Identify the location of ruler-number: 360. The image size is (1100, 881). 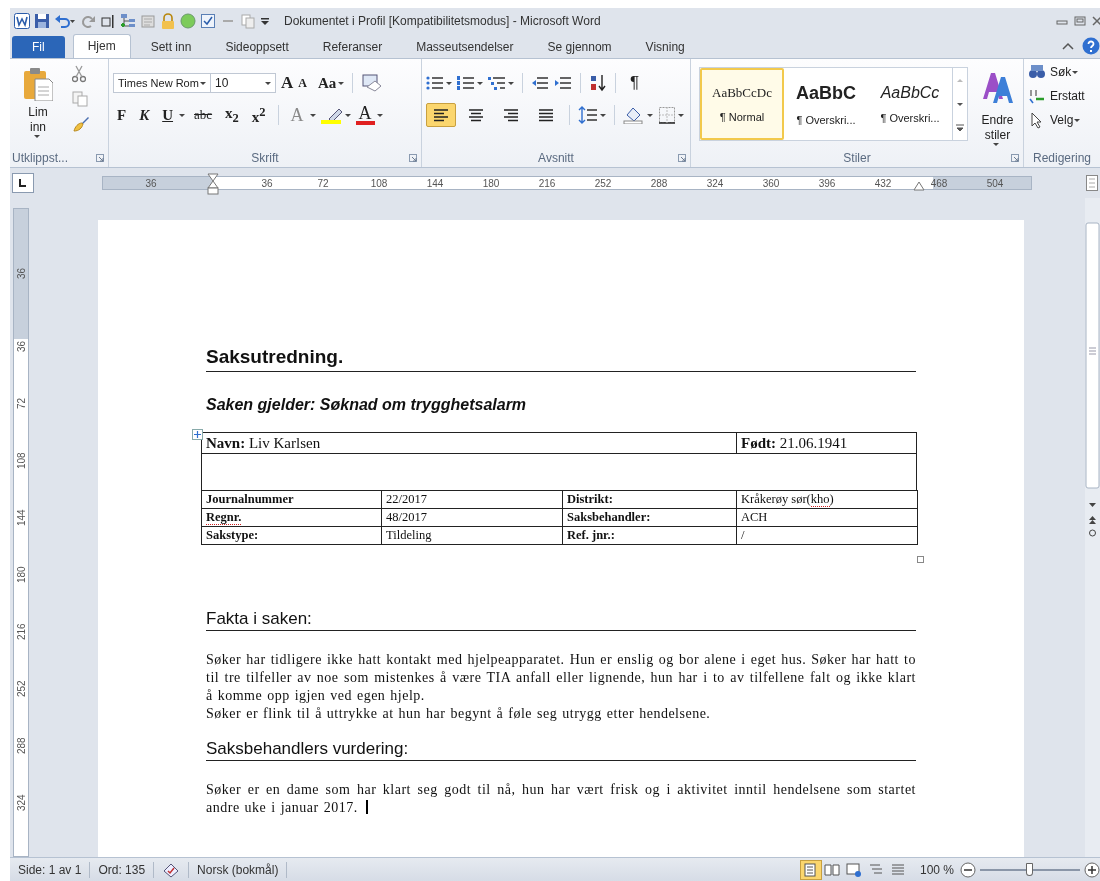
(771, 183).